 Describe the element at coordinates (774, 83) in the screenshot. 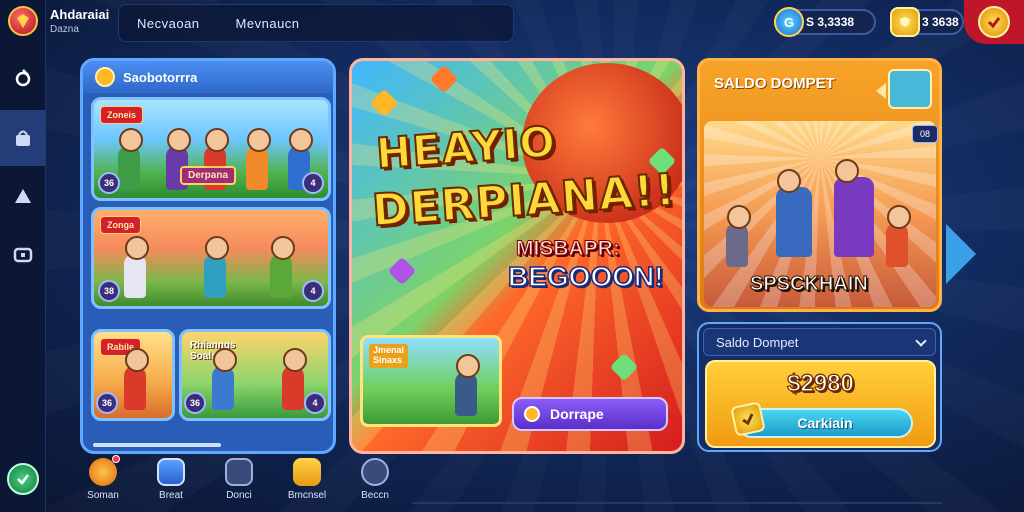

I see `featured-title: SALDO DOMPET` at that location.